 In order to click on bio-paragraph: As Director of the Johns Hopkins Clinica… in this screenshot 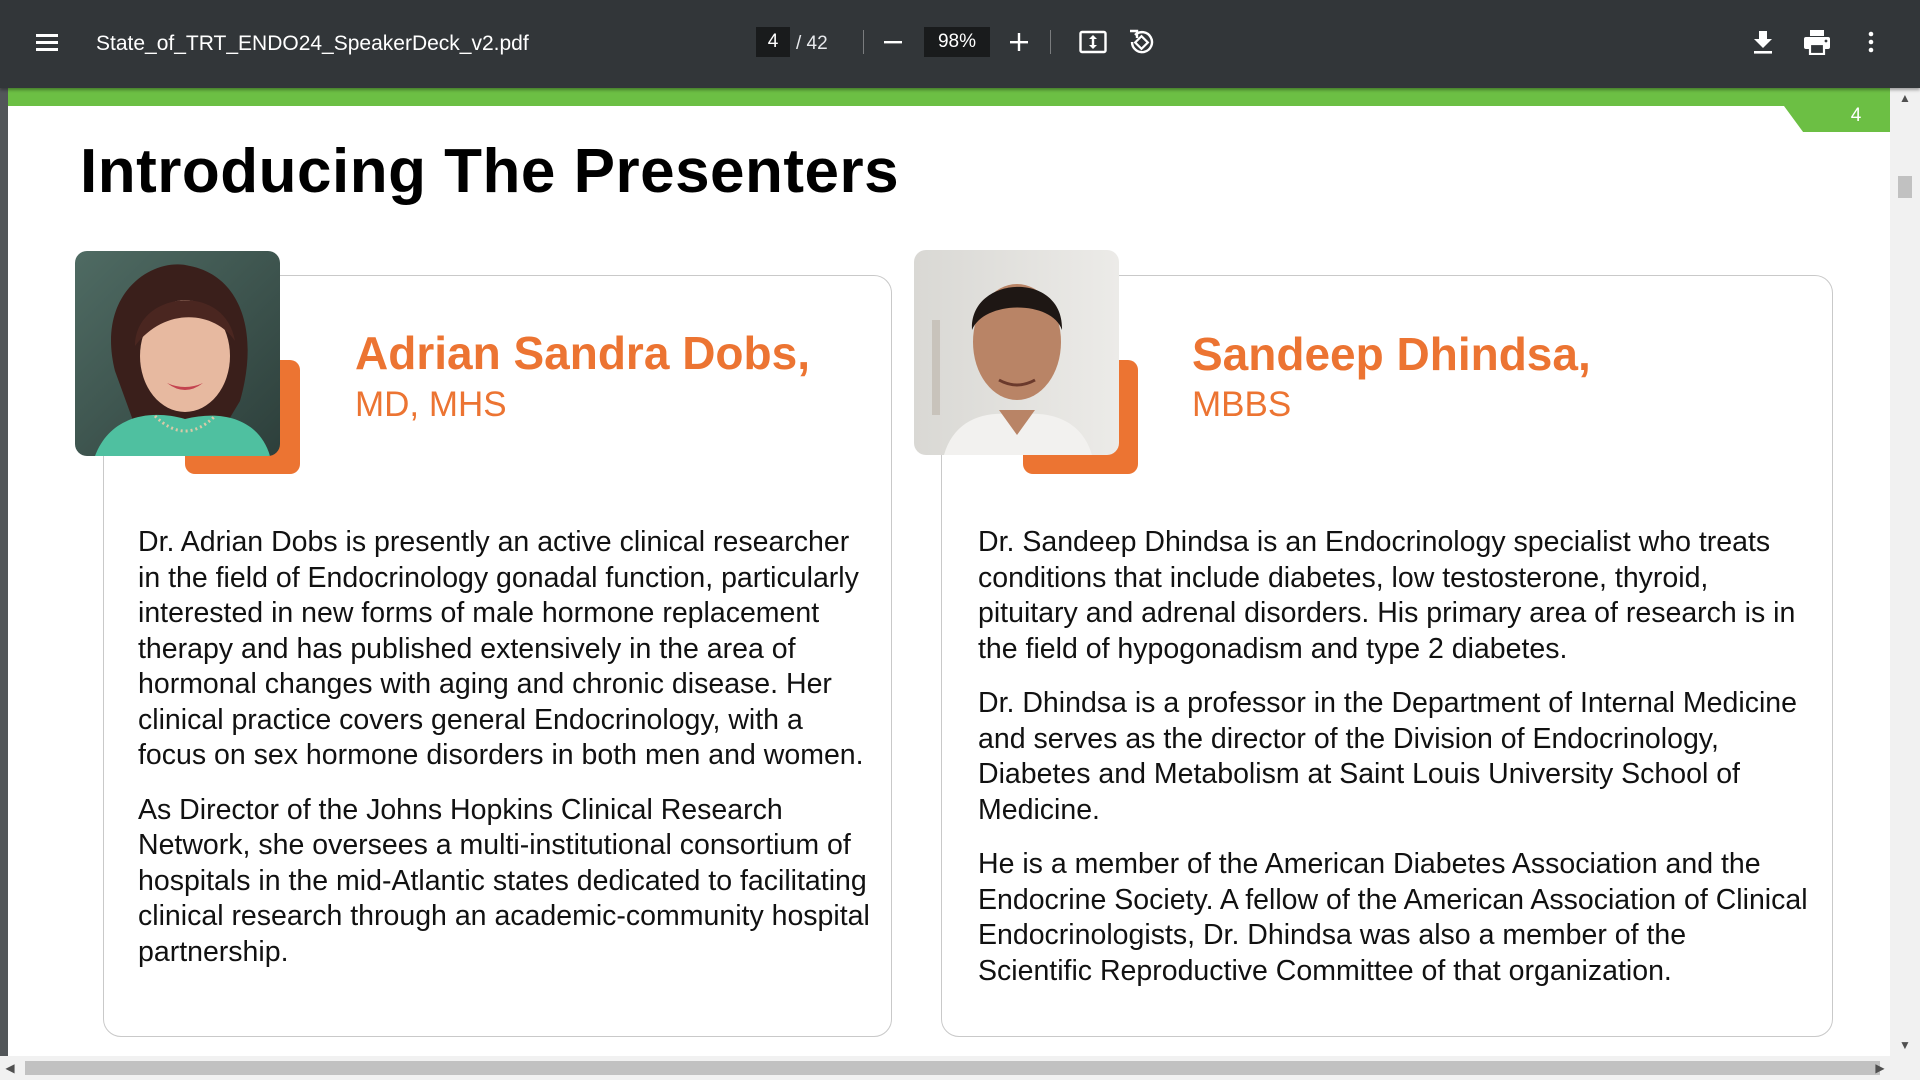, I will do `click(504, 880)`.